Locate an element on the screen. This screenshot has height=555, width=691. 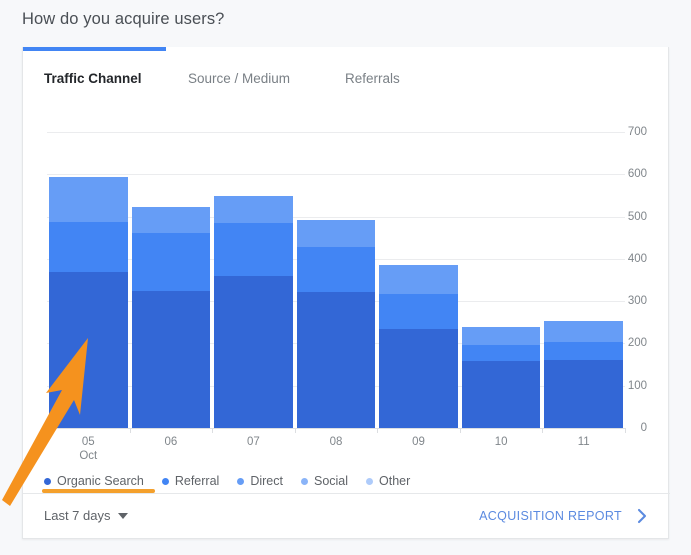
chevron-down-icon is located at coordinates (122, 515).